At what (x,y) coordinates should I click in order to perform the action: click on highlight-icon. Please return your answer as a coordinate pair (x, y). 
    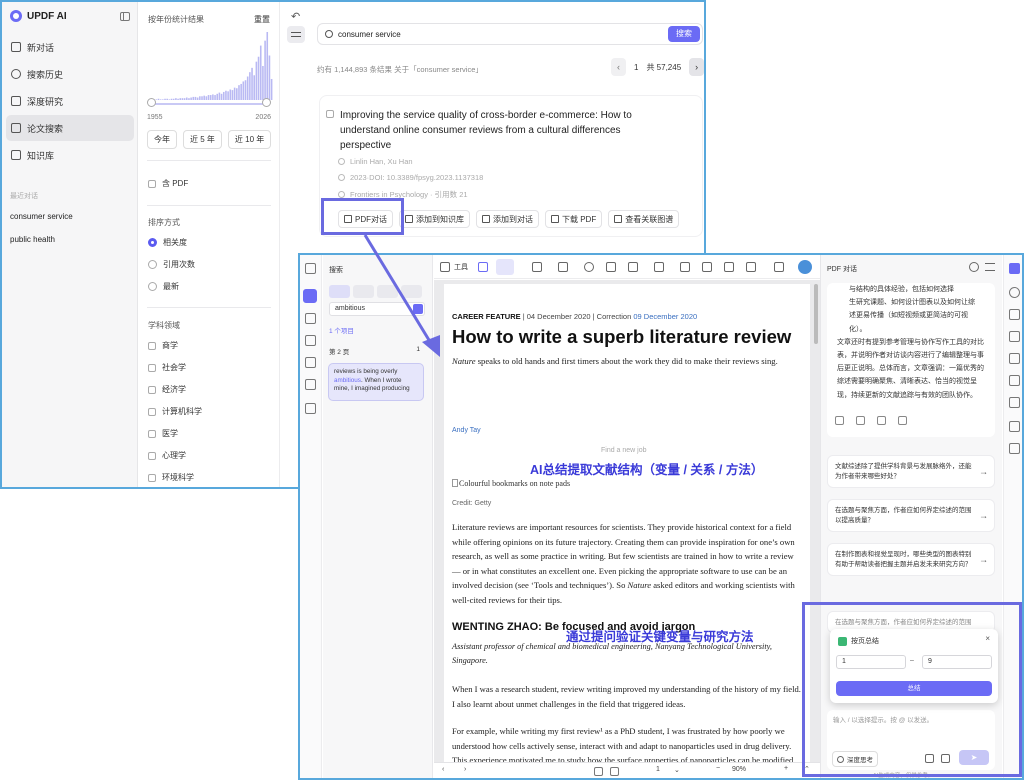
    Looking at the image, I should click on (611, 267).